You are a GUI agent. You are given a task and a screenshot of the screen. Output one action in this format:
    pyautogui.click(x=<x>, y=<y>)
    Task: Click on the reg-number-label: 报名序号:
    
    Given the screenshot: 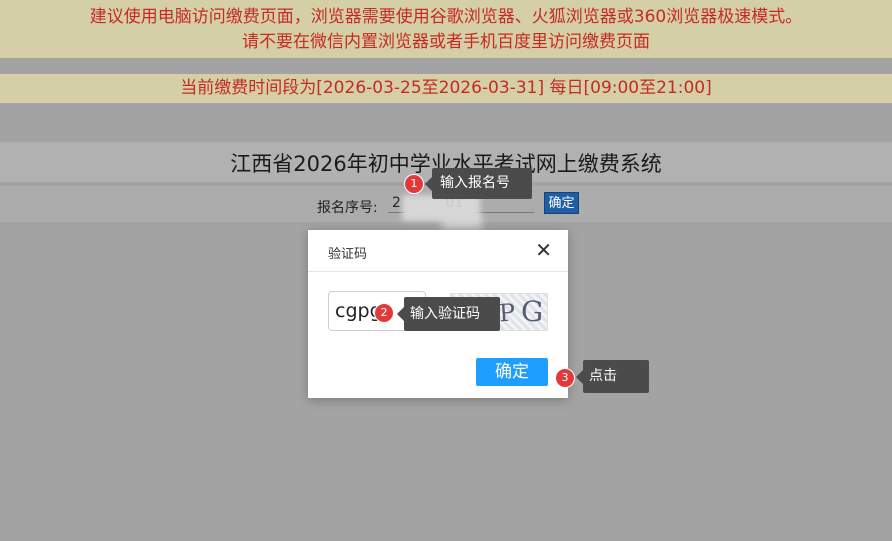 What is the action you would take?
    pyautogui.click(x=347, y=208)
    